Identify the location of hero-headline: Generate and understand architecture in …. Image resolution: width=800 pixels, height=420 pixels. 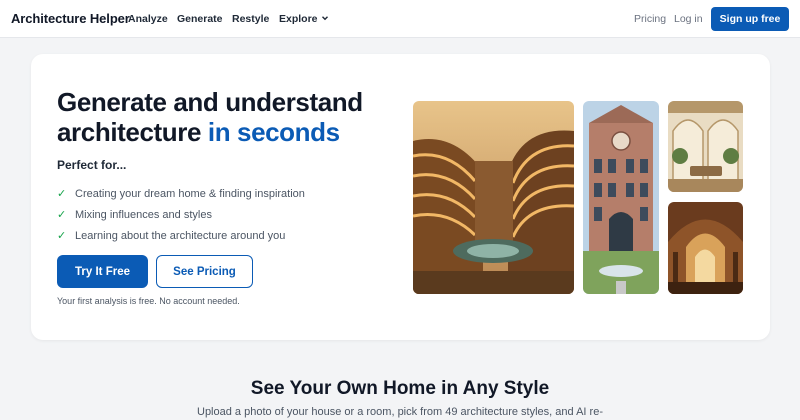
(237, 117).